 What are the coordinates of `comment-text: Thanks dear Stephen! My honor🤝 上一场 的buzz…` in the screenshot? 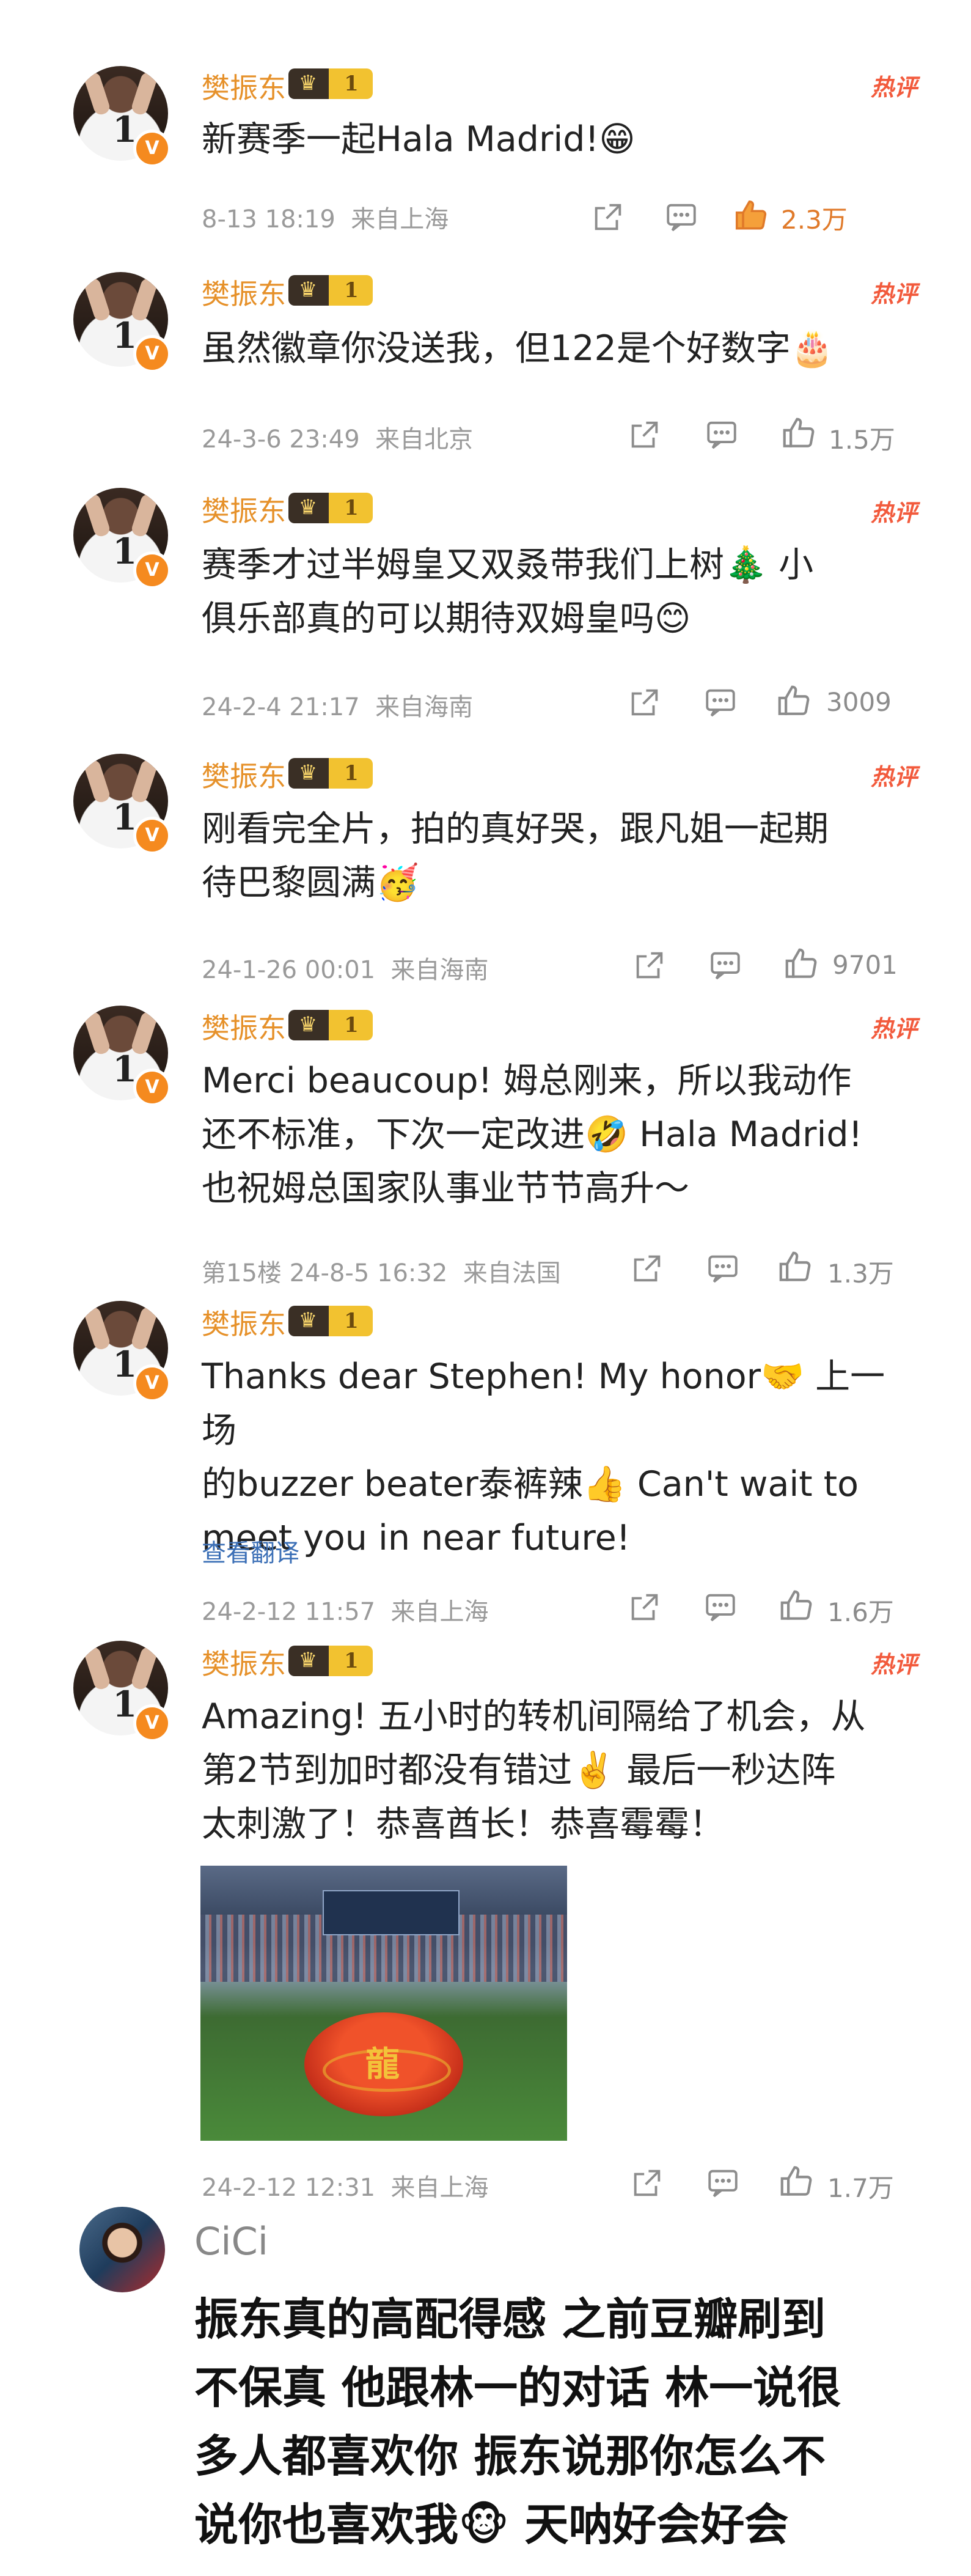 It's located at (543, 1457).